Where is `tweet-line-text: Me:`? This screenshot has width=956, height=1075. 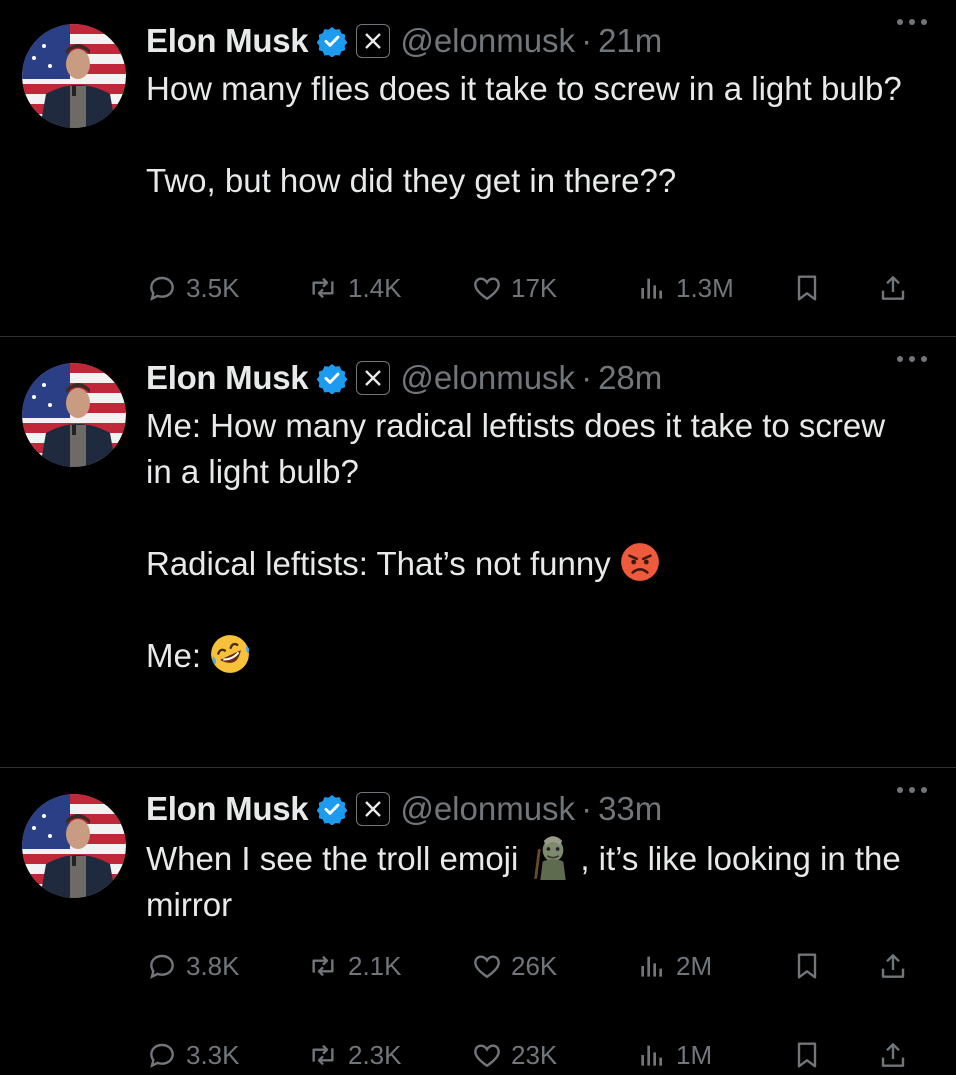
tweet-line-text: Me: is located at coordinates (174, 655).